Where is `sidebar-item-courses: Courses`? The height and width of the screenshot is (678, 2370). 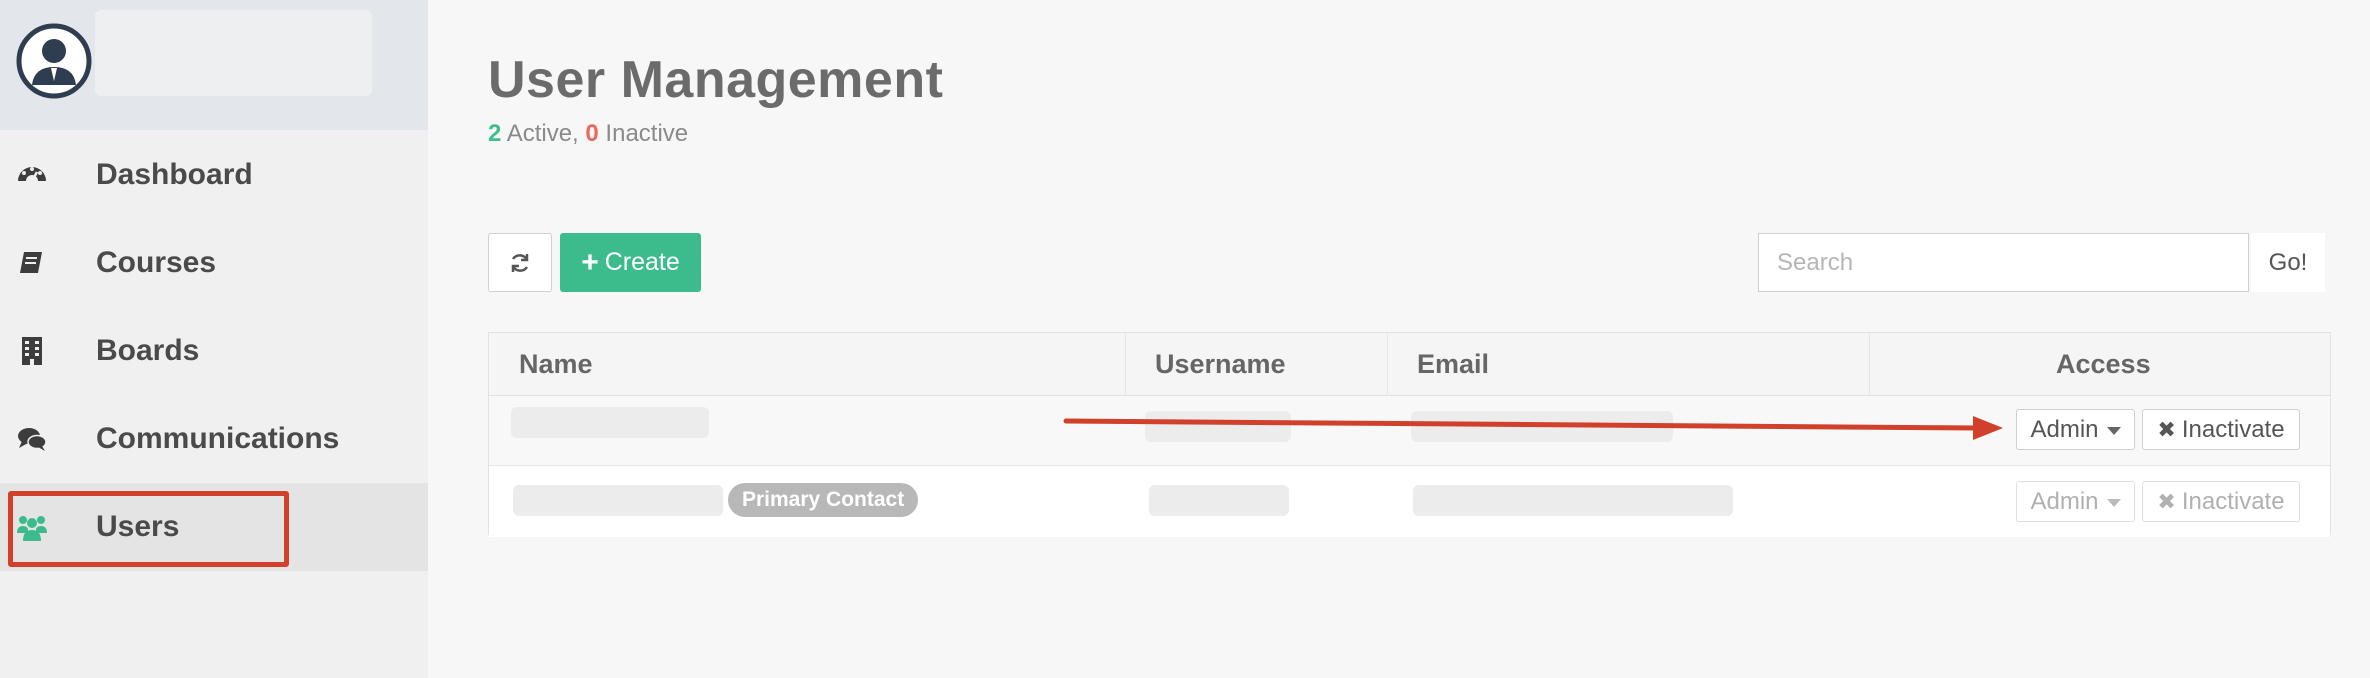
sidebar-item-courses: Courses is located at coordinates (214, 263).